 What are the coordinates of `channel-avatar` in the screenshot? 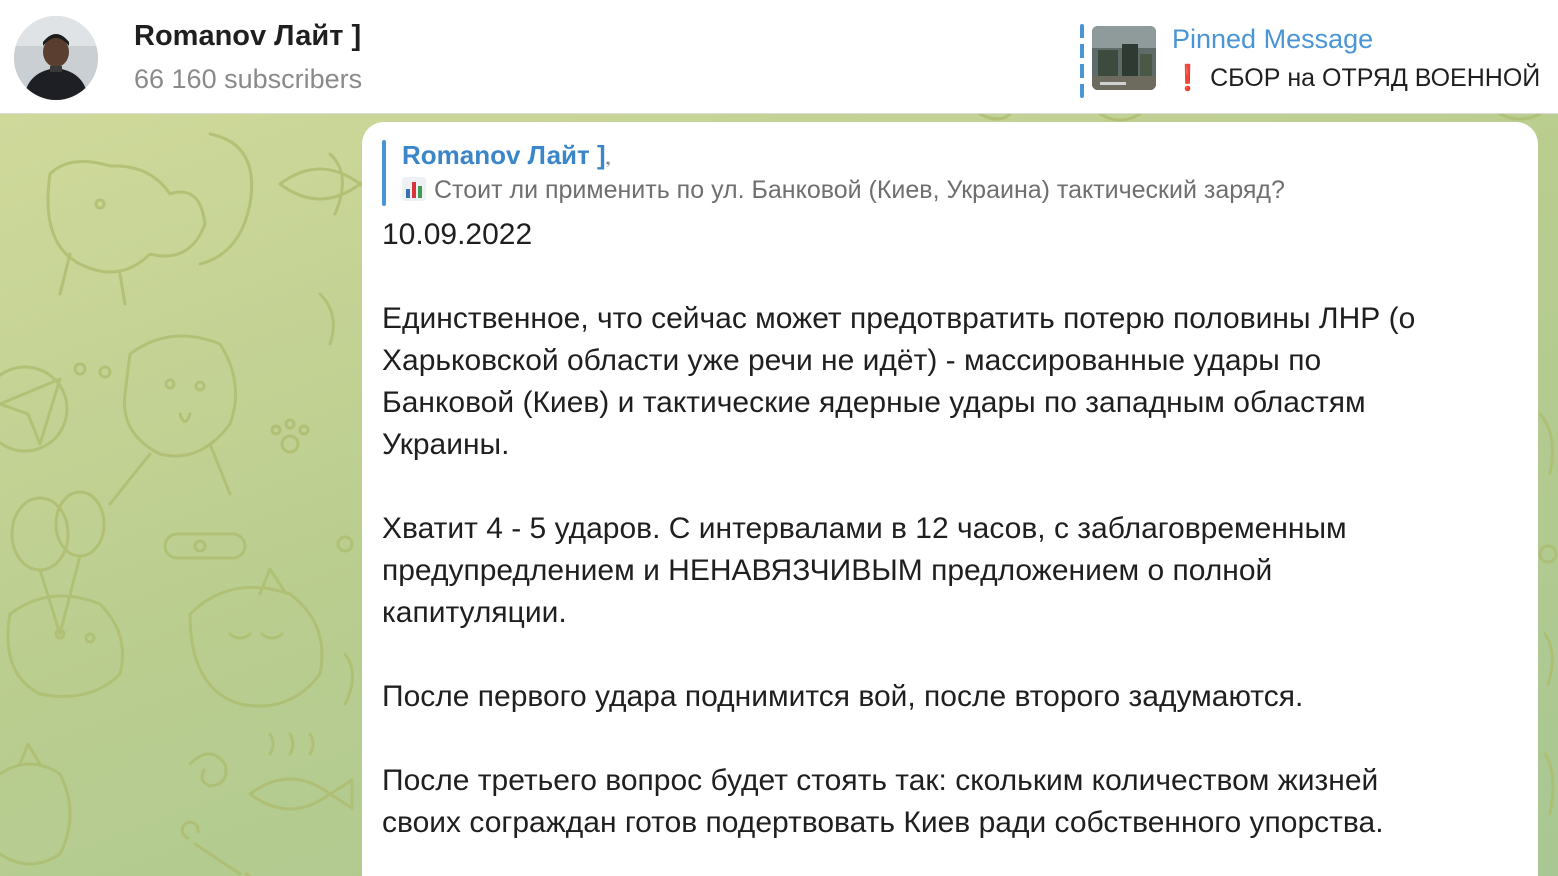 It's located at (56, 58).